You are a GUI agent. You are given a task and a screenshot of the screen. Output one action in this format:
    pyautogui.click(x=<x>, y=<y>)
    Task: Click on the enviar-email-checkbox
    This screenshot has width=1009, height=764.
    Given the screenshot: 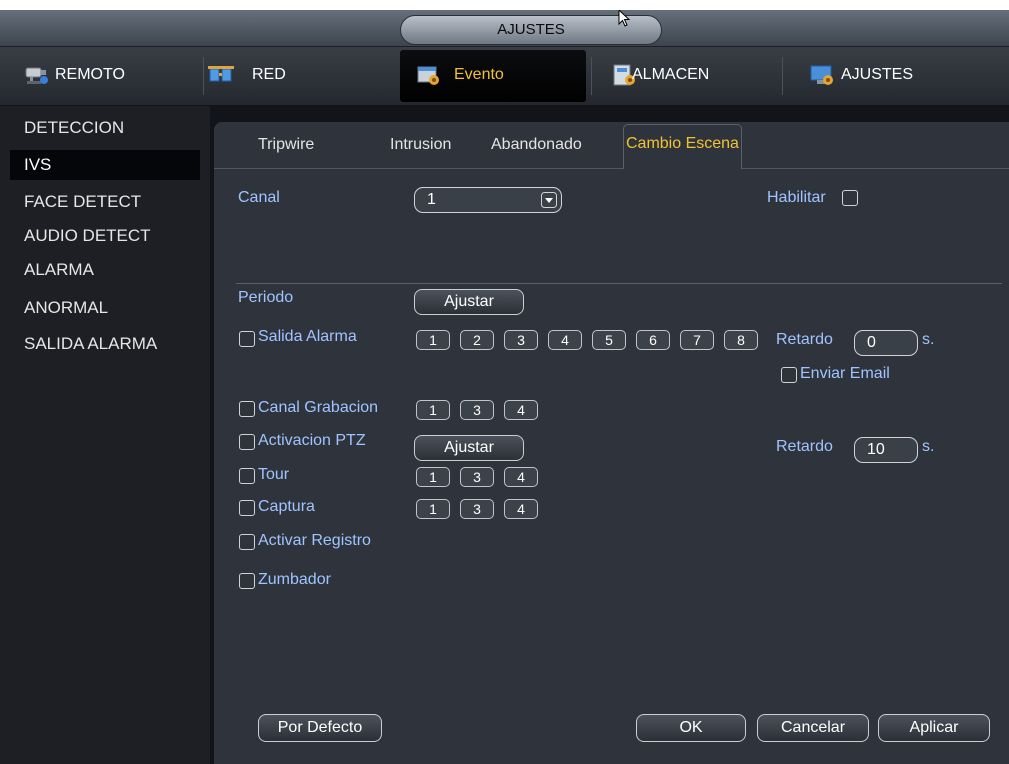 What is the action you would take?
    pyautogui.click(x=789, y=375)
    